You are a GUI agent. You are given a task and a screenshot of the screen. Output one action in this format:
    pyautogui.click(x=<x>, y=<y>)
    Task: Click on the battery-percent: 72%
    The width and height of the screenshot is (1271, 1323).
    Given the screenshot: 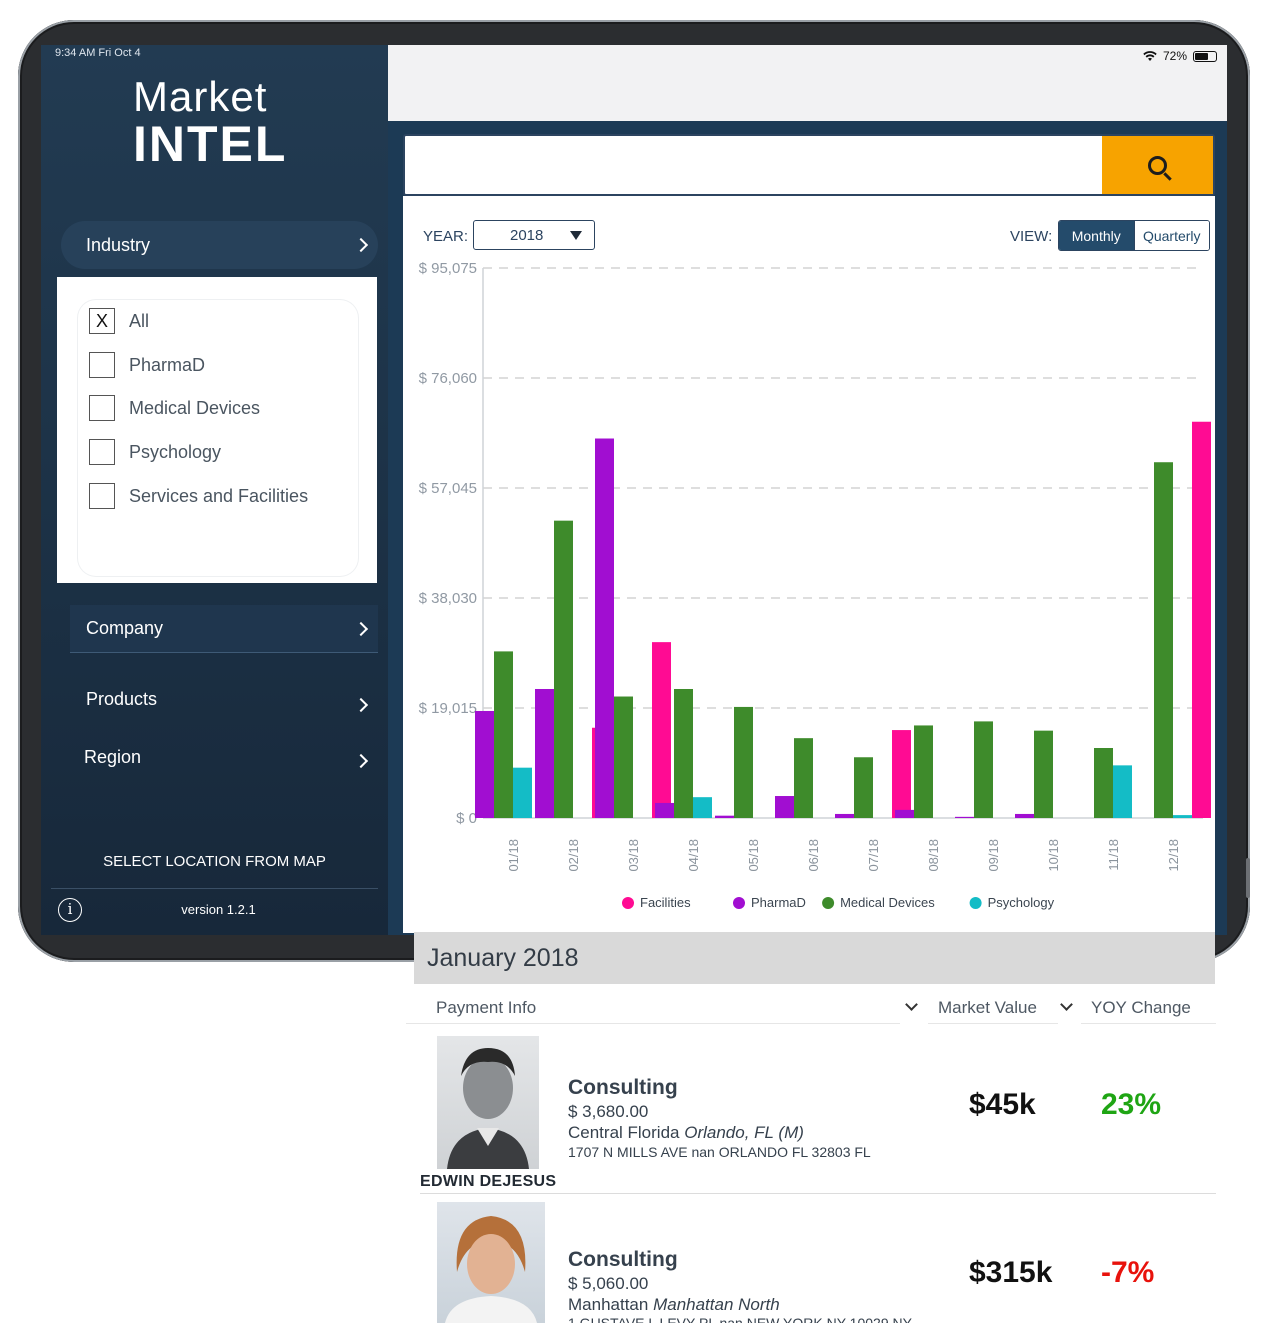 What is the action you would take?
    pyautogui.click(x=1174, y=56)
    